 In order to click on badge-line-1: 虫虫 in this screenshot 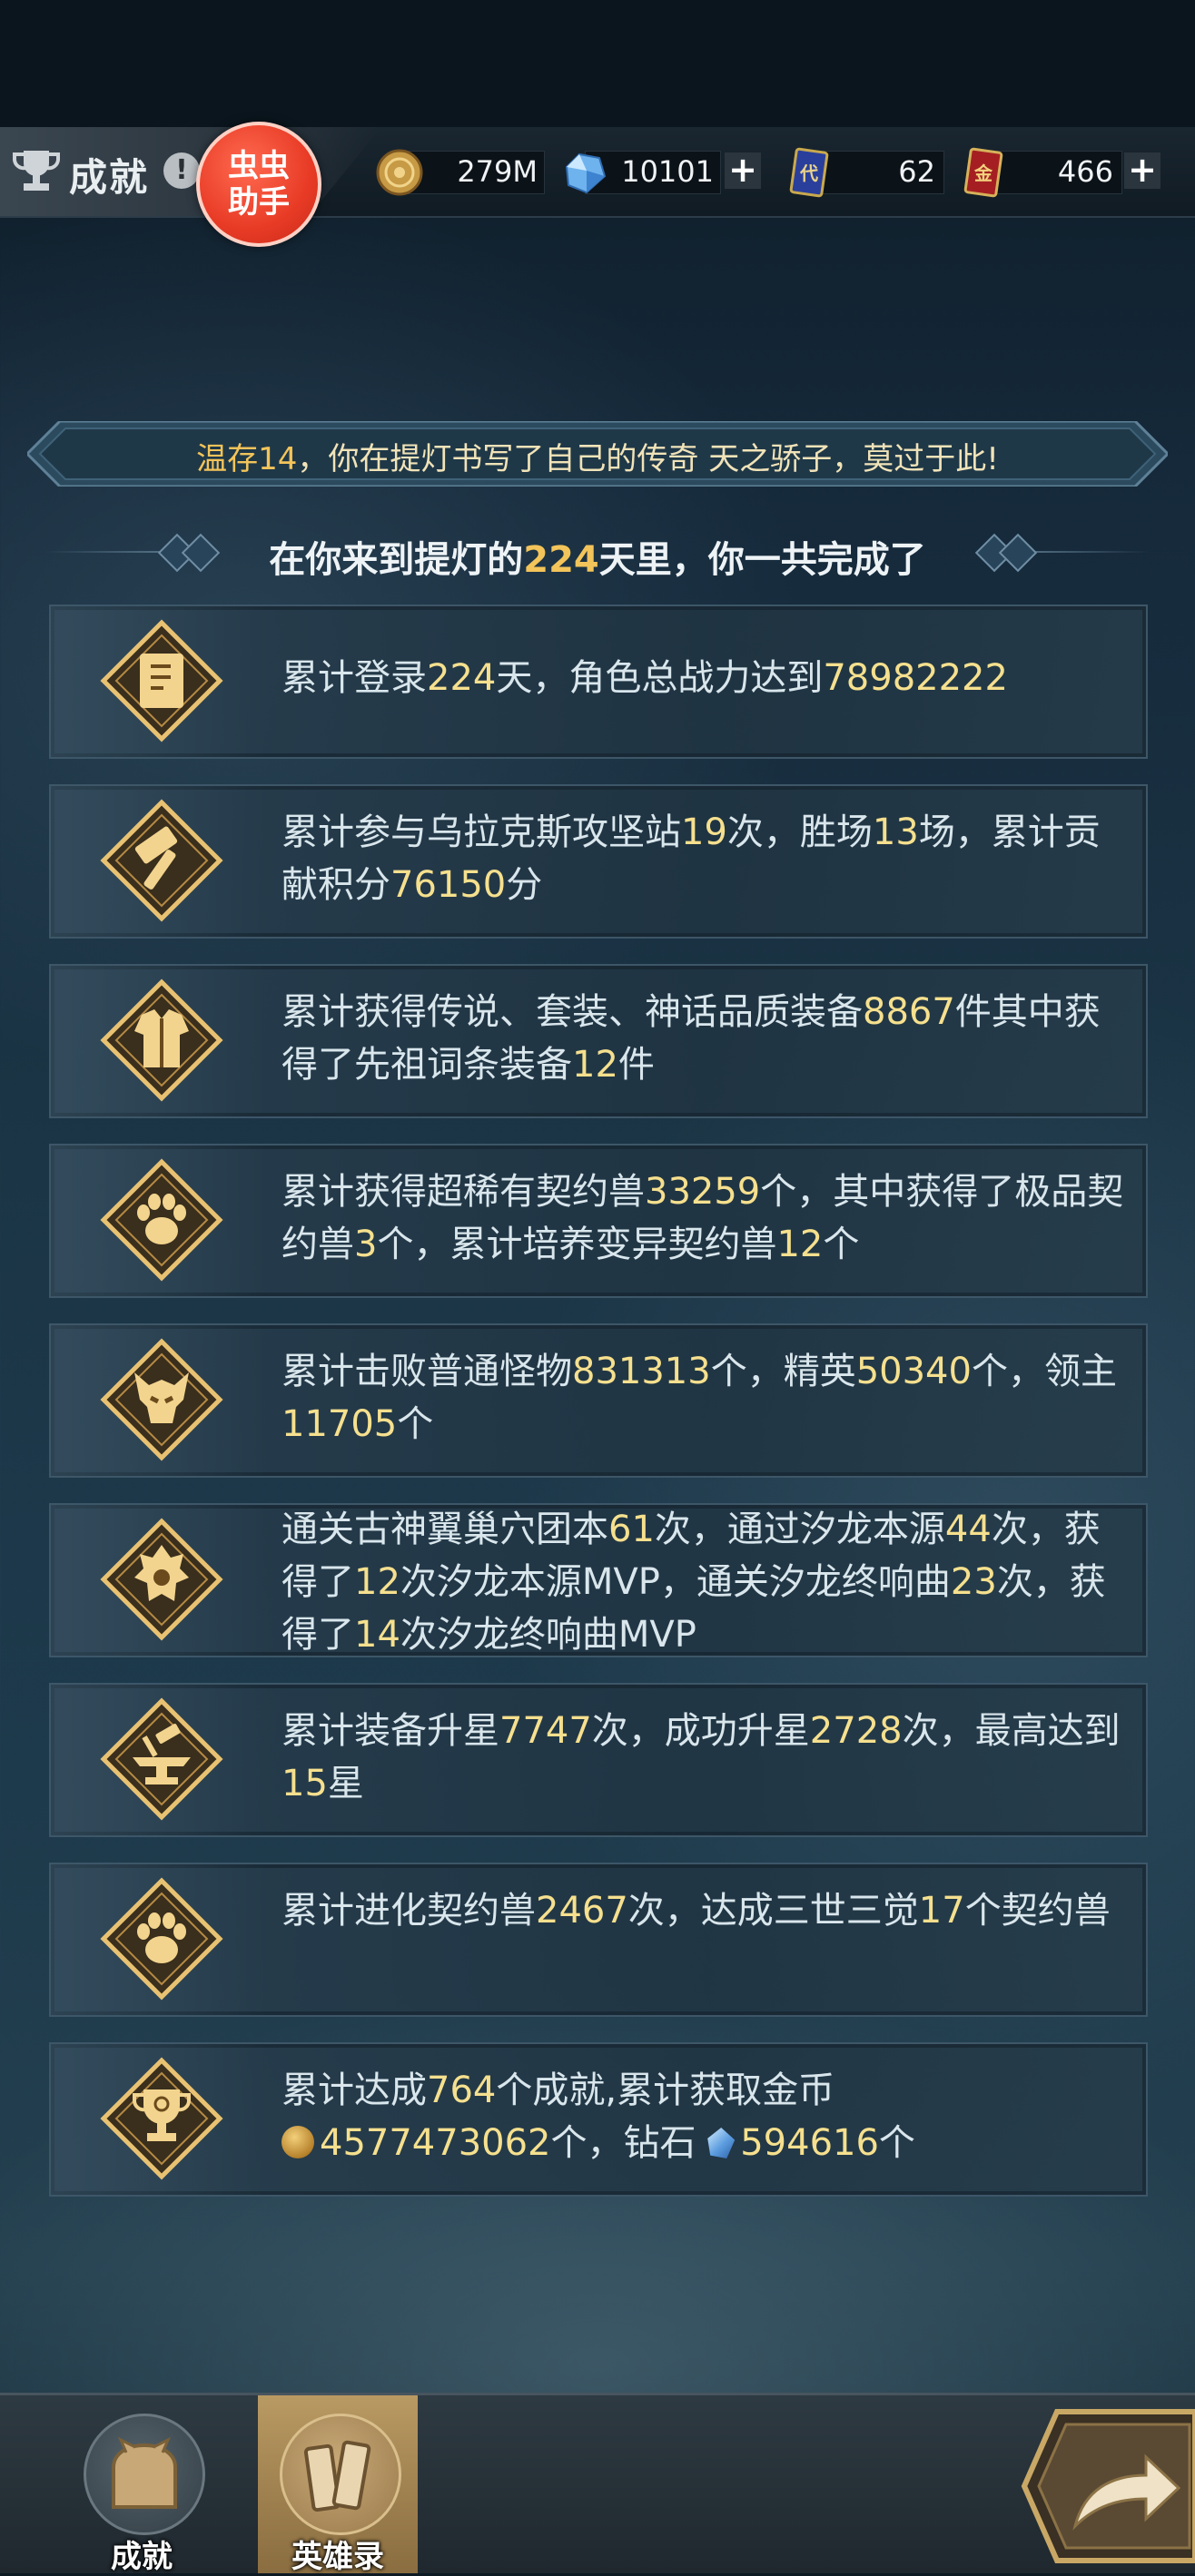, I will do `click(259, 166)`.